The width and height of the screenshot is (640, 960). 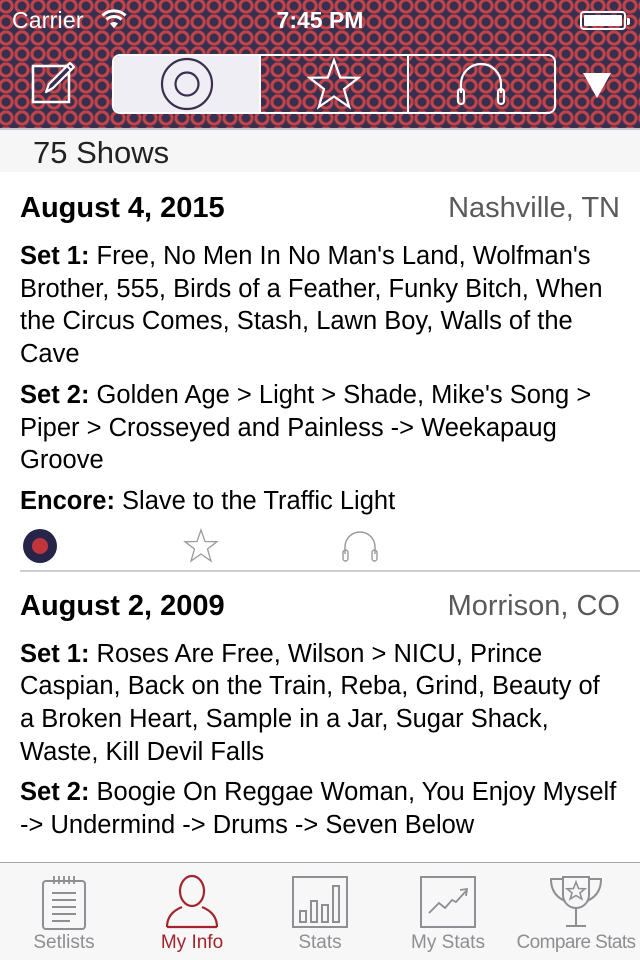 I want to click on tab-my-stats: My Stats, so click(x=448, y=911).